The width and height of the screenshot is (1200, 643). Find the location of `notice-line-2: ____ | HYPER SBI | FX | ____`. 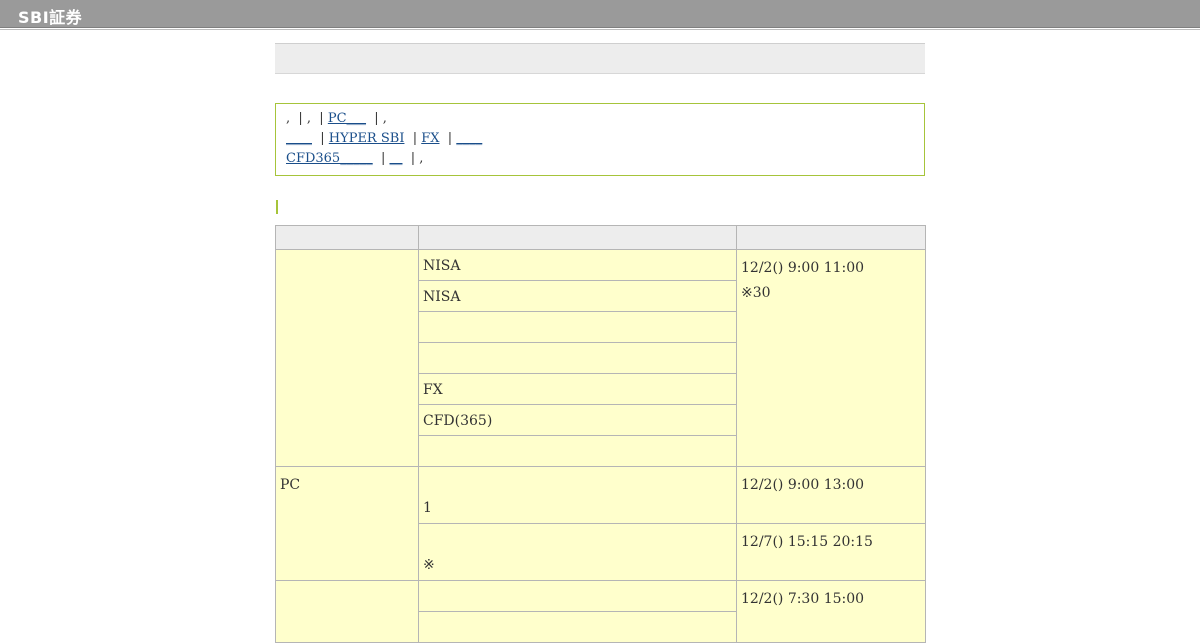

notice-line-2: ____ | HYPER SBI | FX | ____ is located at coordinates (605, 139).